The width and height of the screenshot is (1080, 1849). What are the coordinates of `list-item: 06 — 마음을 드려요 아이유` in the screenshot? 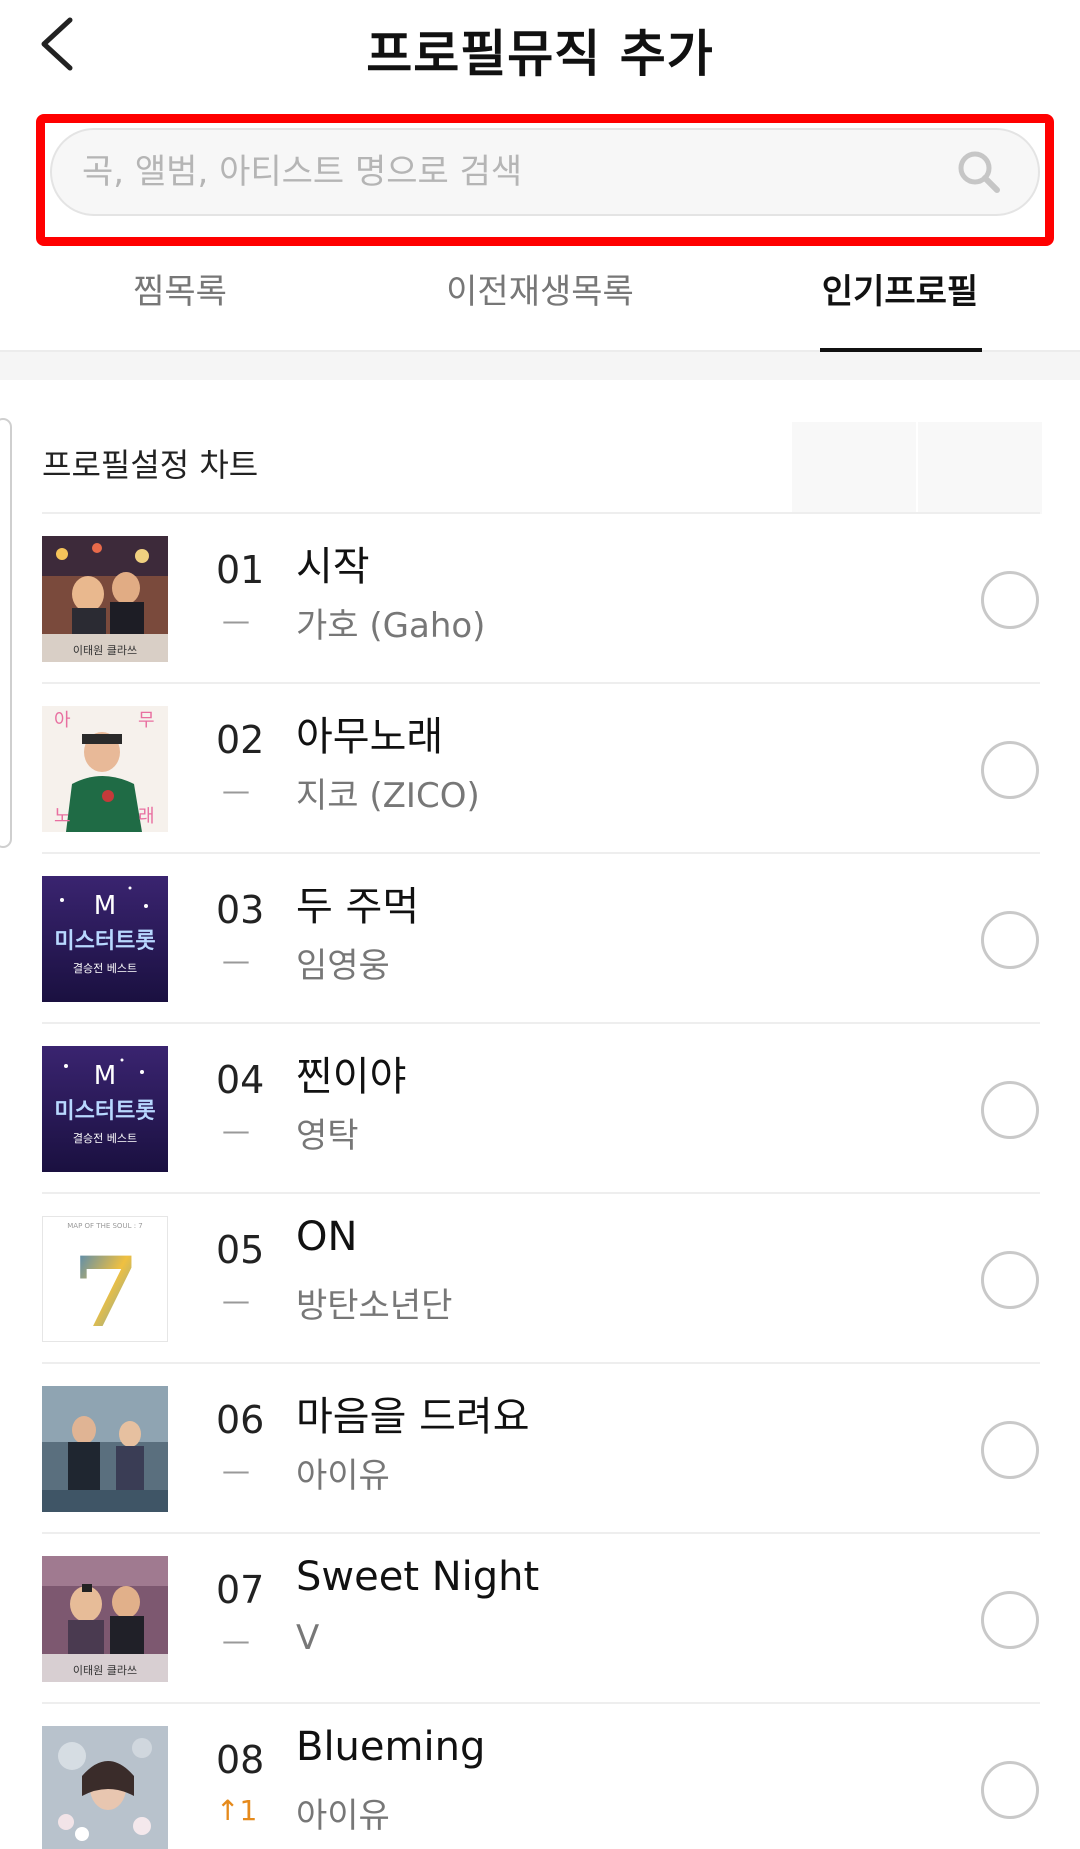 It's located at (540, 1449).